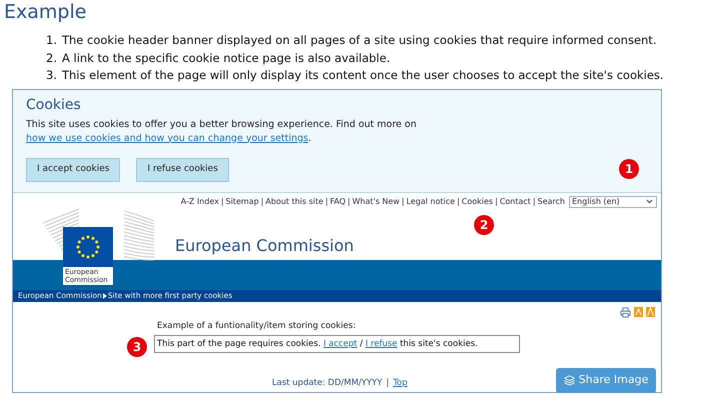  I want to click on nav-link: Sitemap, so click(242, 202).